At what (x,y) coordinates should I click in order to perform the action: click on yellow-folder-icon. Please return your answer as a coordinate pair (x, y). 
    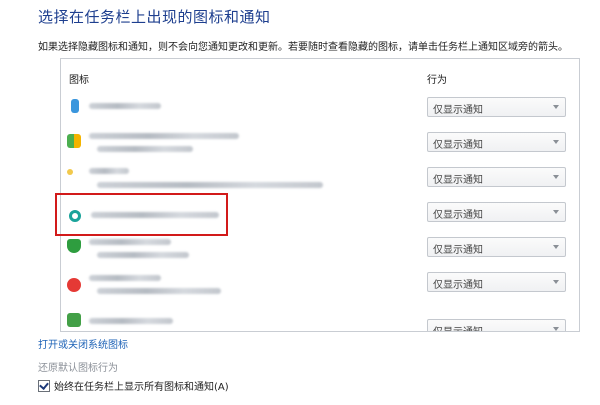
    Looking at the image, I should click on (70, 172).